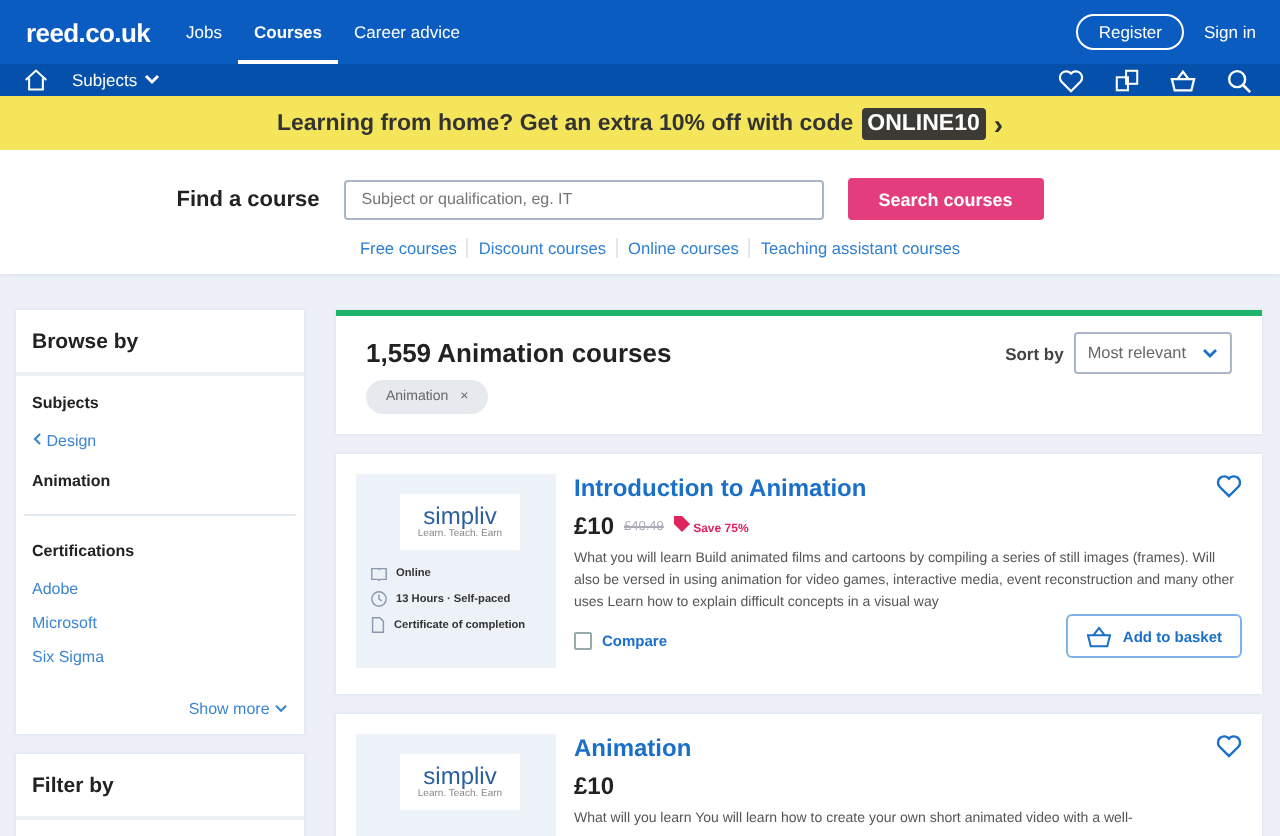 The height and width of the screenshot is (836, 1280). I want to click on home-icon, so click(36, 80).